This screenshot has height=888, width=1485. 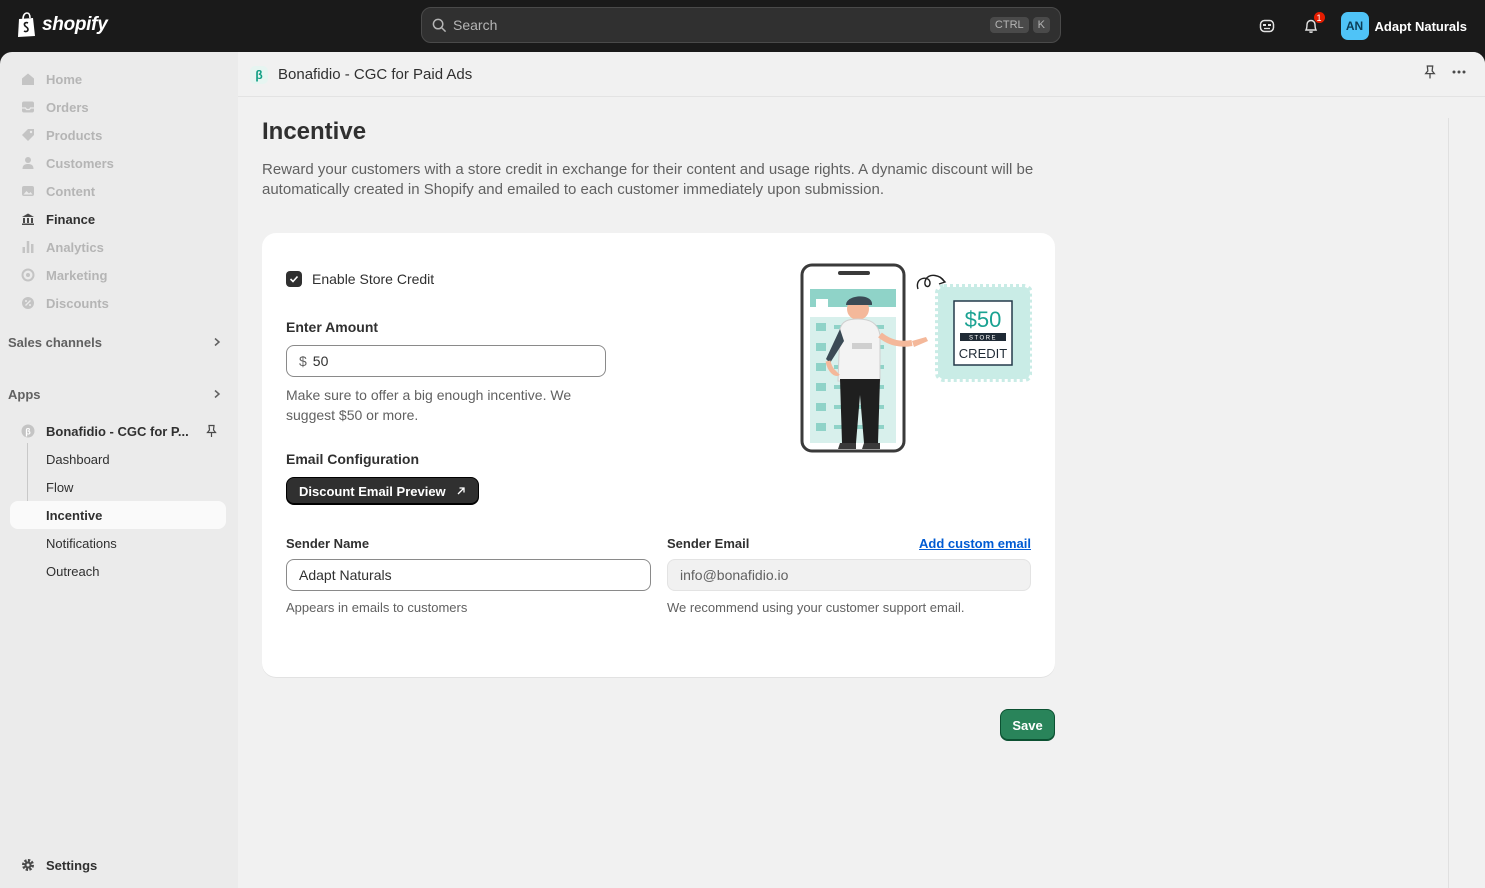 I want to click on app-subitem-flow: Flow, so click(x=118, y=487).